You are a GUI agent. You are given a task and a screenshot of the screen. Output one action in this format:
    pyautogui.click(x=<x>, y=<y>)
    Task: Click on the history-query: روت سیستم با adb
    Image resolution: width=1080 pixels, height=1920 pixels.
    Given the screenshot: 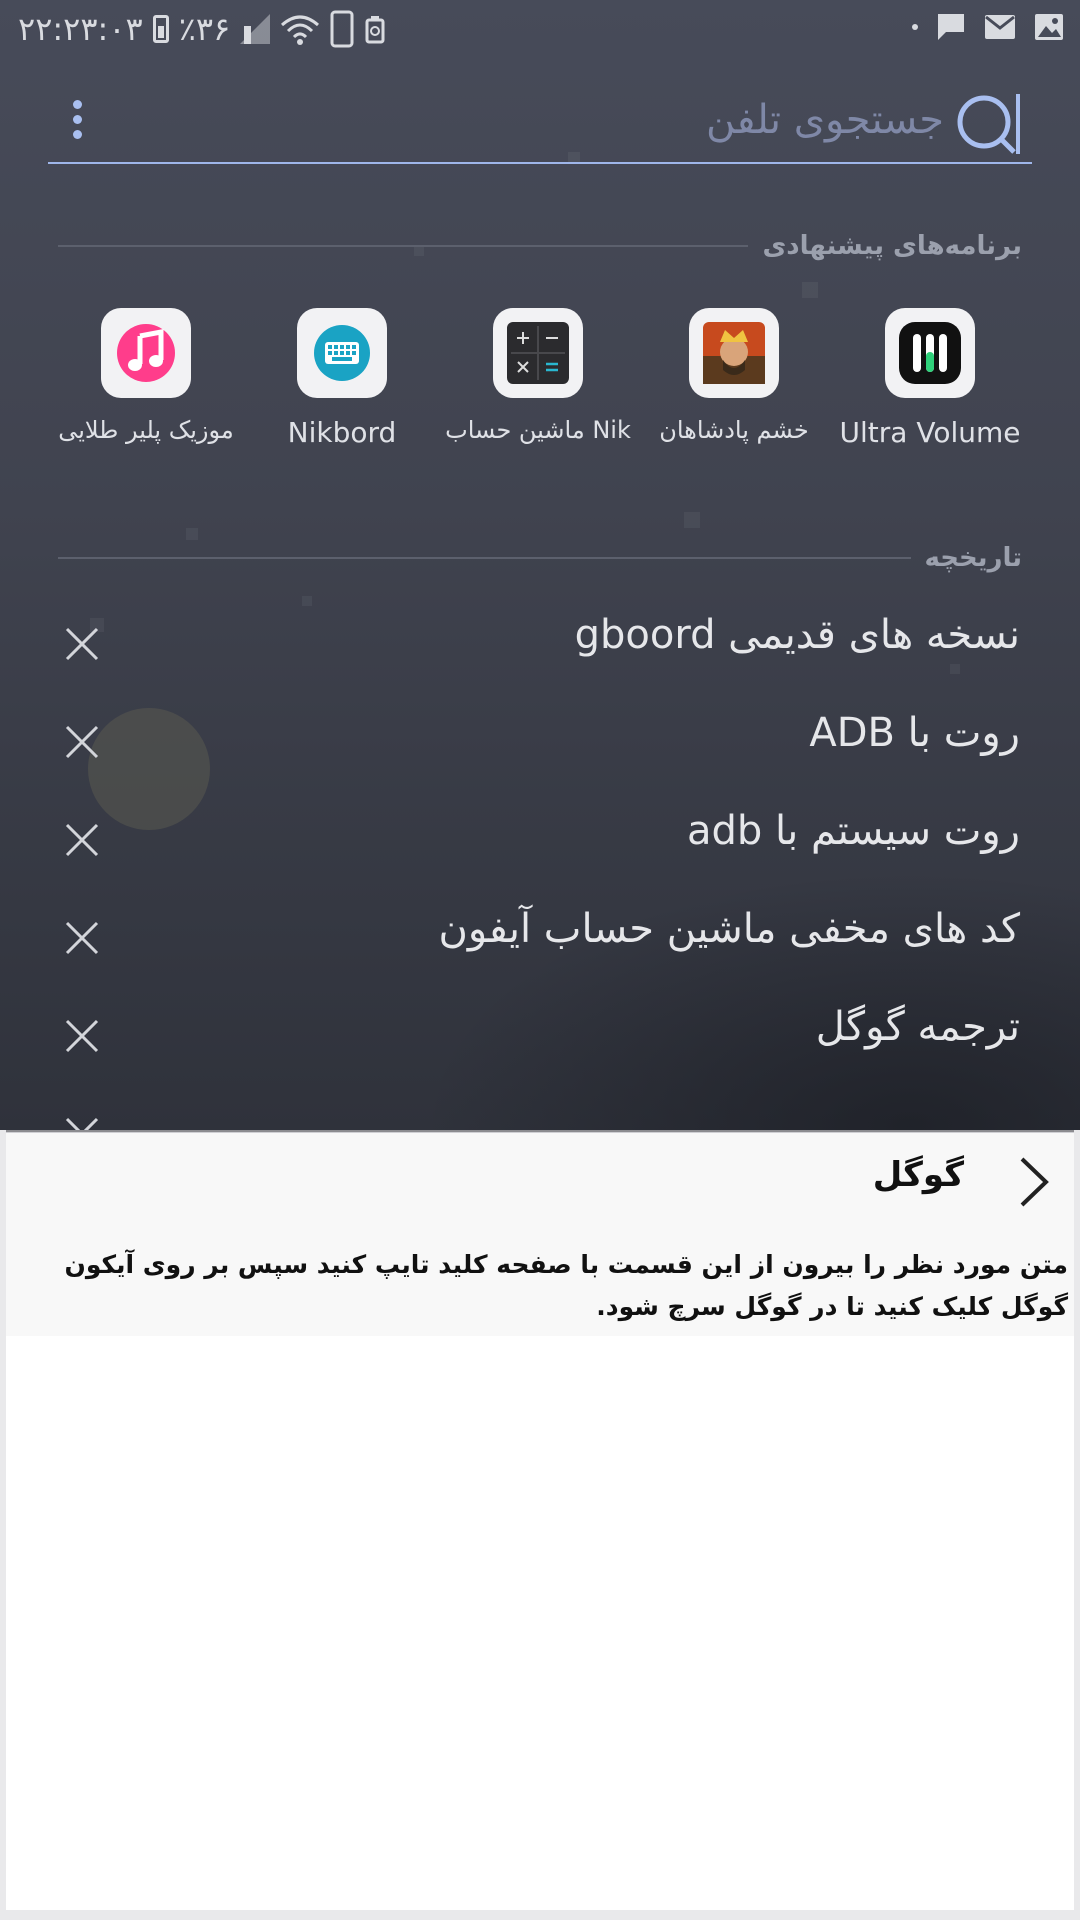 What is the action you would take?
    pyautogui.click(x=853, y=831)
    